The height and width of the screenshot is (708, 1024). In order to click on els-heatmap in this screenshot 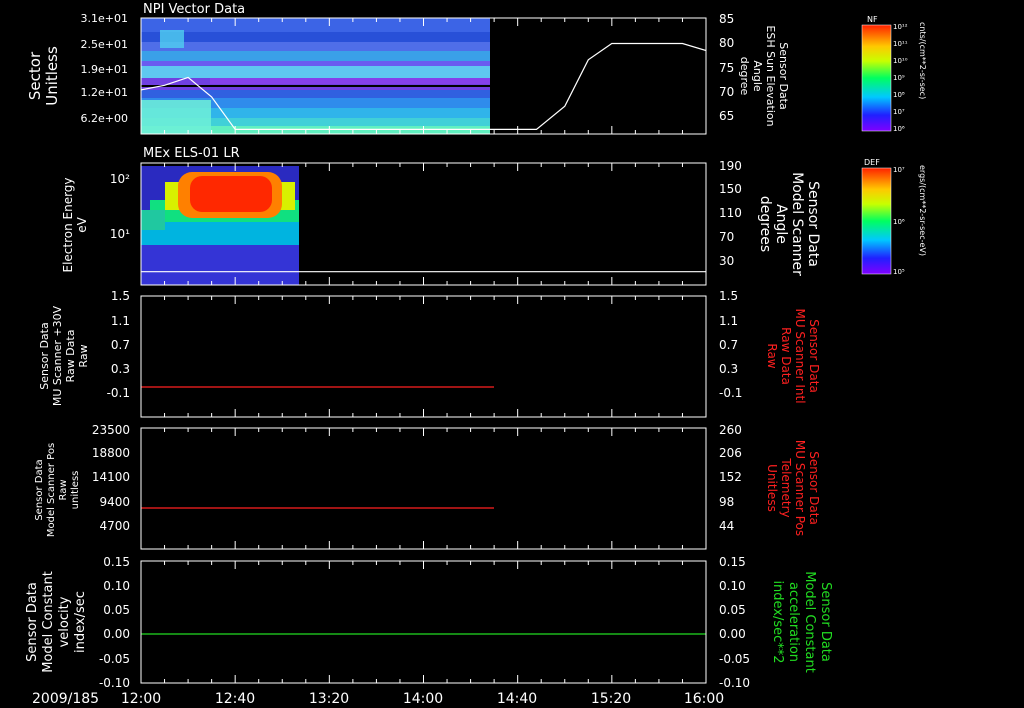, I will do `click(220, 225)`.